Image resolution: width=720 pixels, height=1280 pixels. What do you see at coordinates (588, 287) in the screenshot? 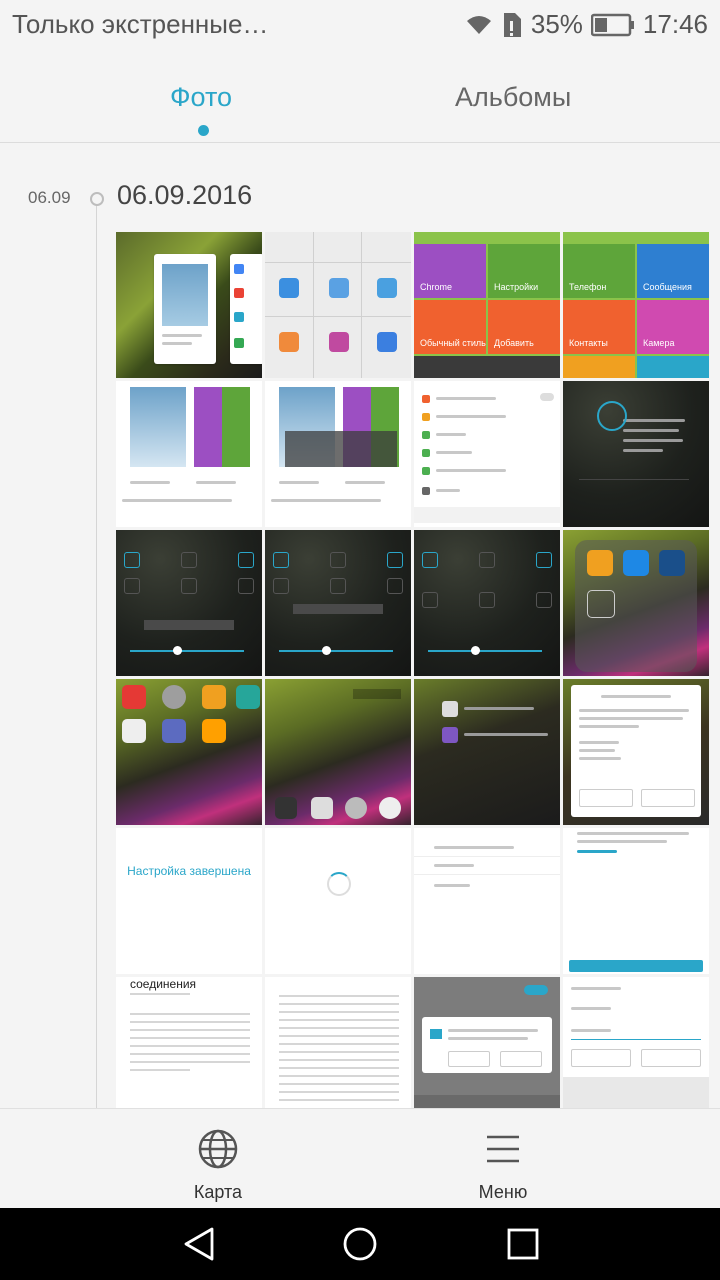
I see `tile-label: Телефон` at bounding box center [588, 287].